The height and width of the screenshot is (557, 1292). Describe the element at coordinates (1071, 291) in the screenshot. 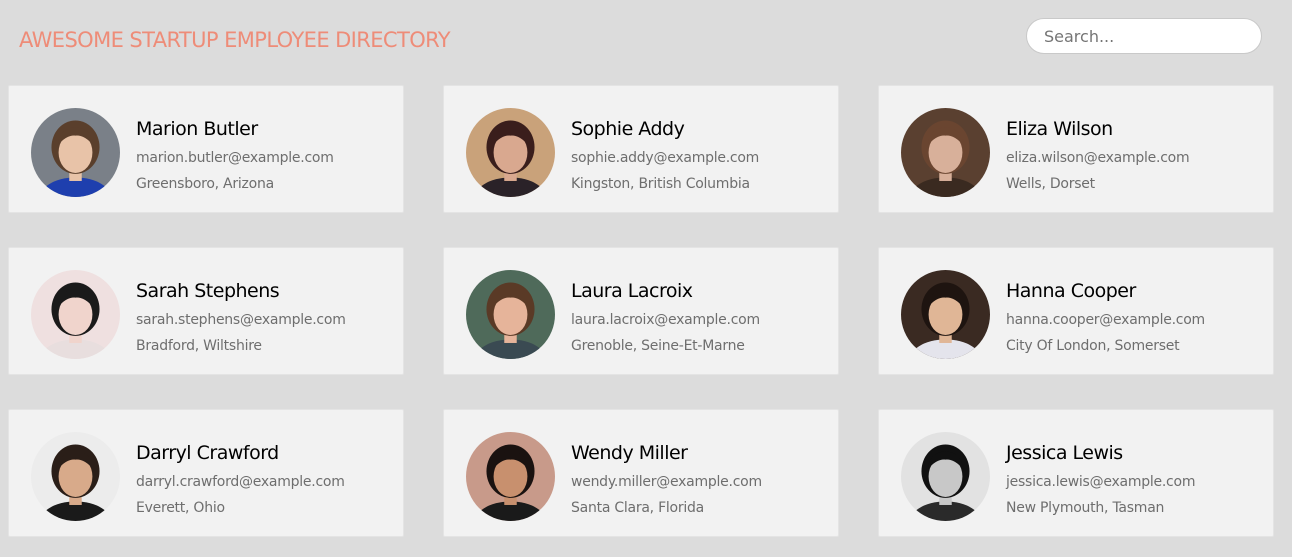

I see `employee-name: Hanna Cooper` at that location.